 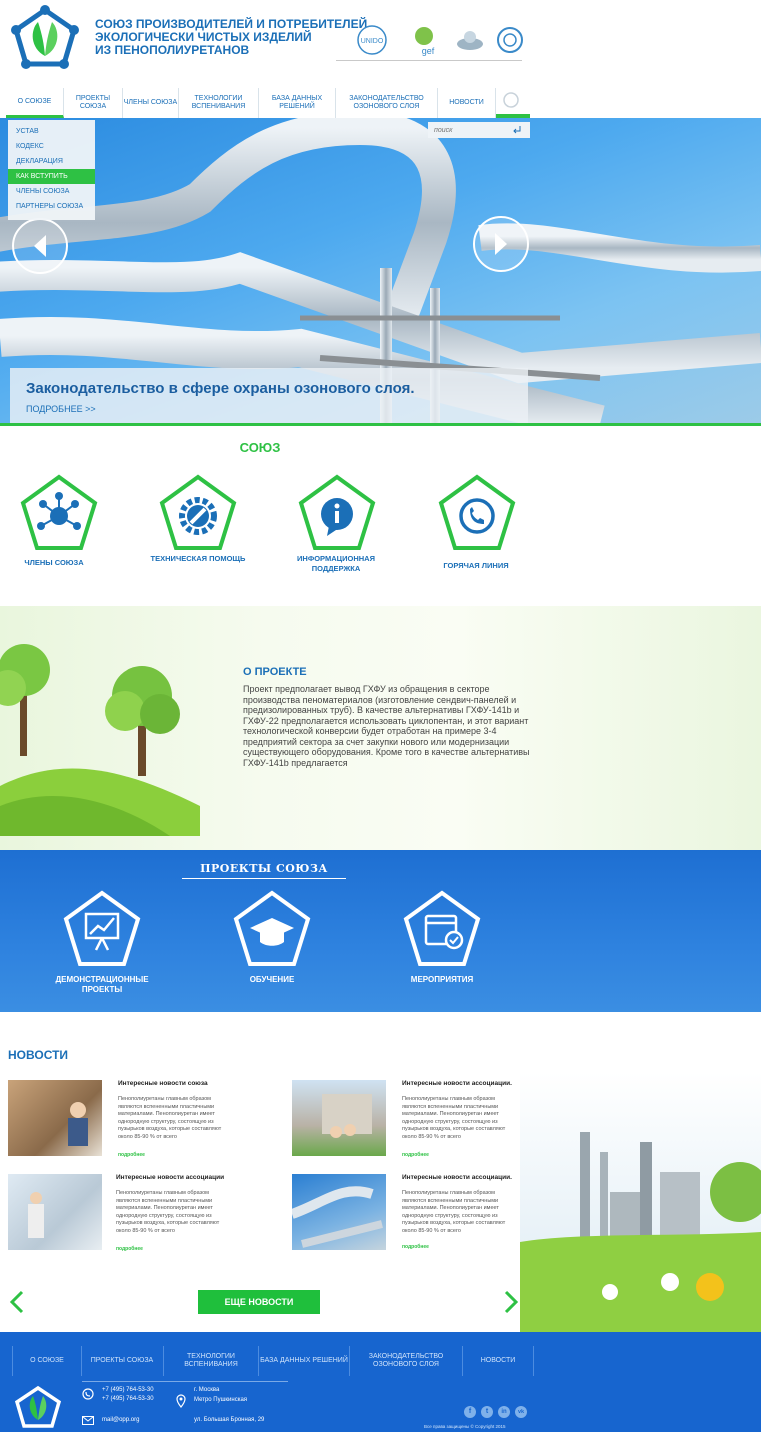 I want to click on footer-nav-legislation: ЗАКОНОДАТЕЛЬСТВО ОЗОНОВОГО СЛОЯ, so click(x=406, y=1361).